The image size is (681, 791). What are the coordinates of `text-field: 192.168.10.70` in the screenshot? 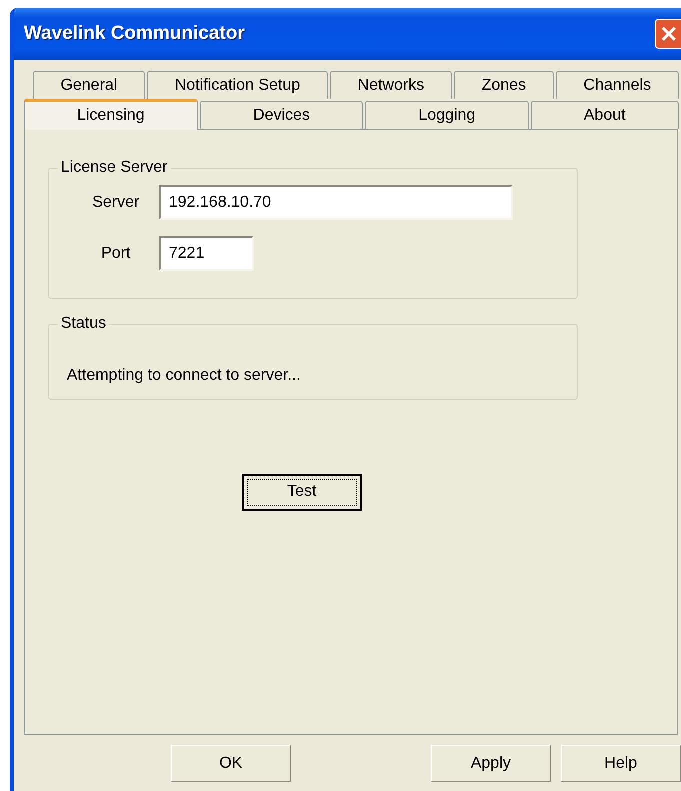 It's located at (336, 202).